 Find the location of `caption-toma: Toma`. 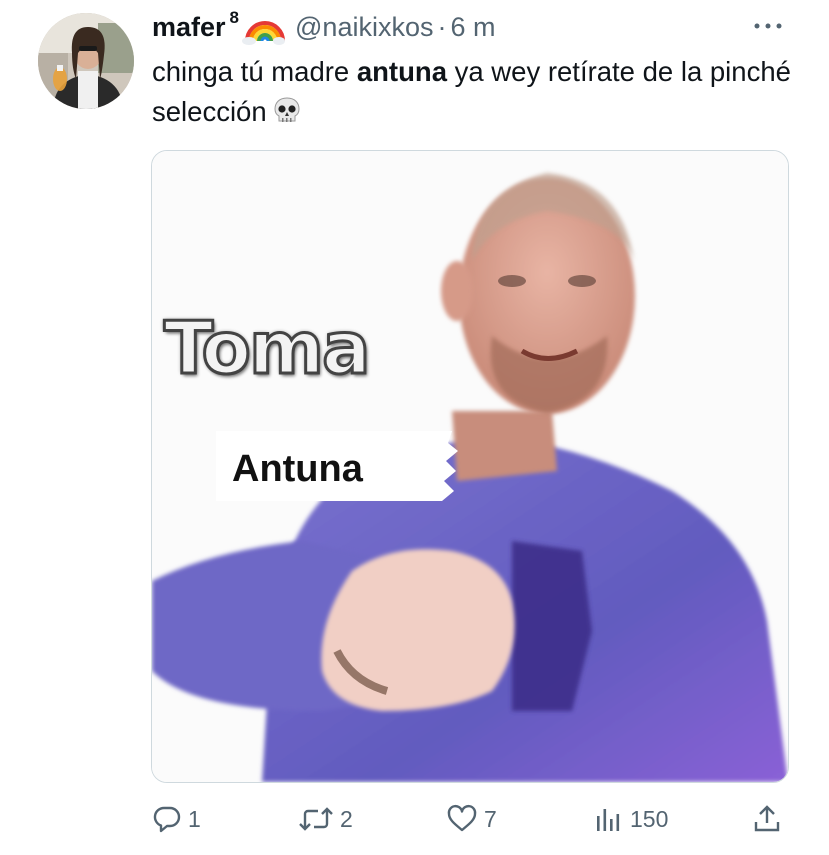

caption-toma: Toma is located at coordinates (268, 348).